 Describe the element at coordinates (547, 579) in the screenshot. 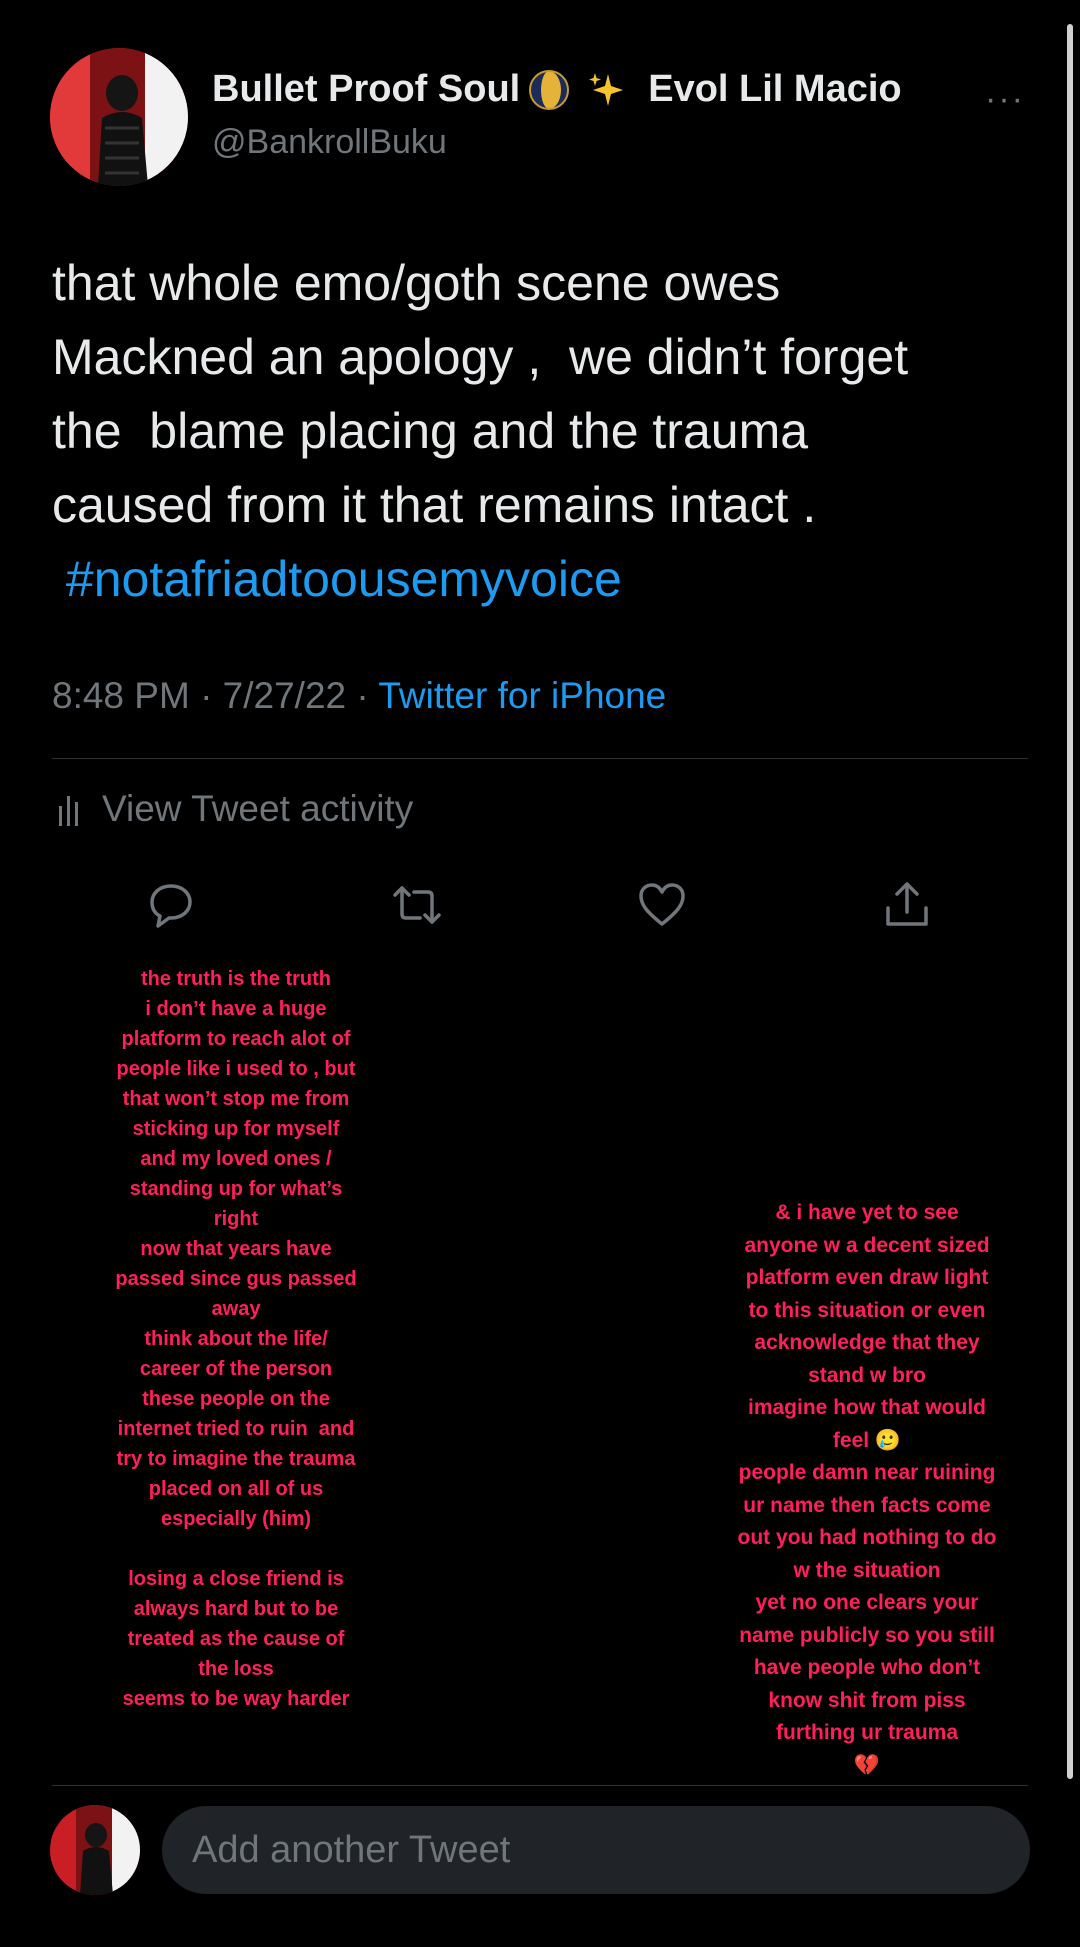

I see `hashtag-link: #notafriadtoousemyvoice` at that location.